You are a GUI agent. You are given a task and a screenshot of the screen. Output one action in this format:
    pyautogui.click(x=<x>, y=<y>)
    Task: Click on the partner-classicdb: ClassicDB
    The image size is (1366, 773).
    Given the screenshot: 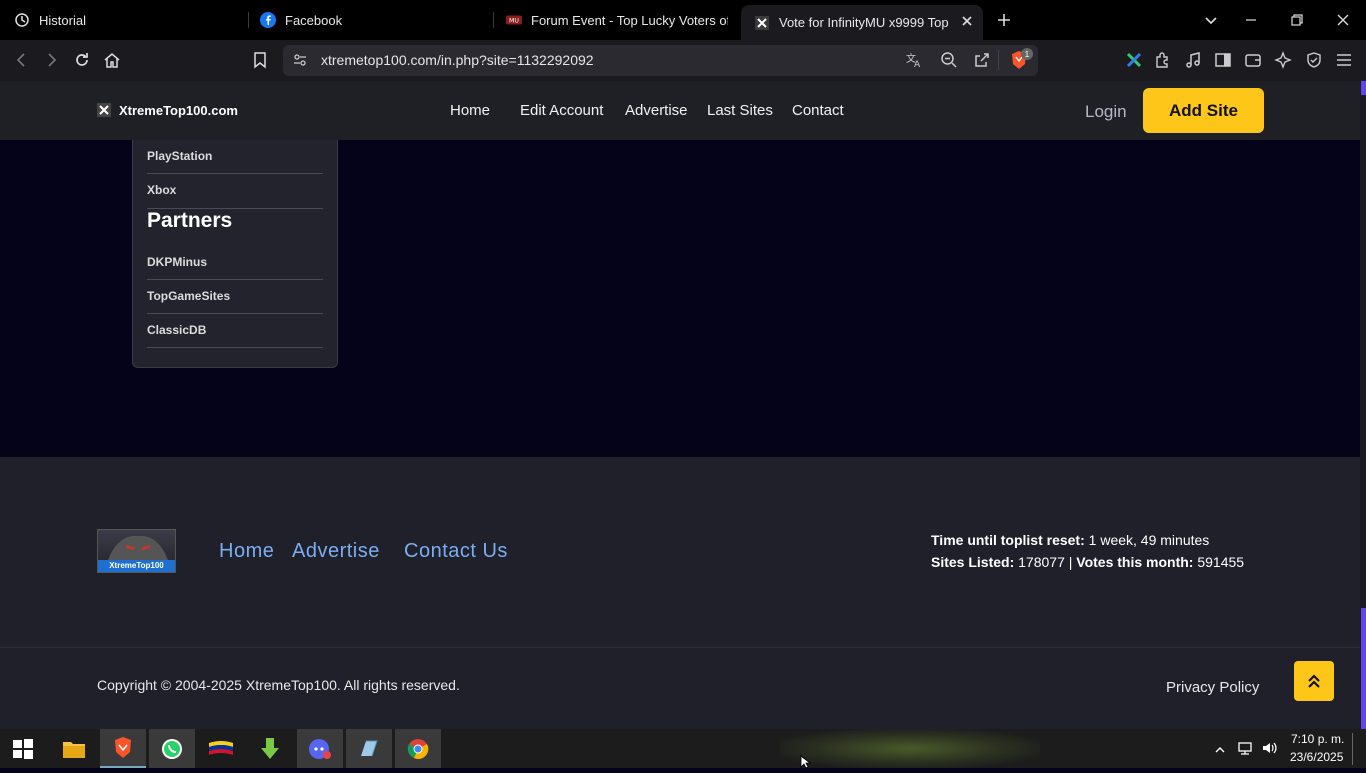 What is the action you would take?
    pyautogui.click(x=176, y=330)
    